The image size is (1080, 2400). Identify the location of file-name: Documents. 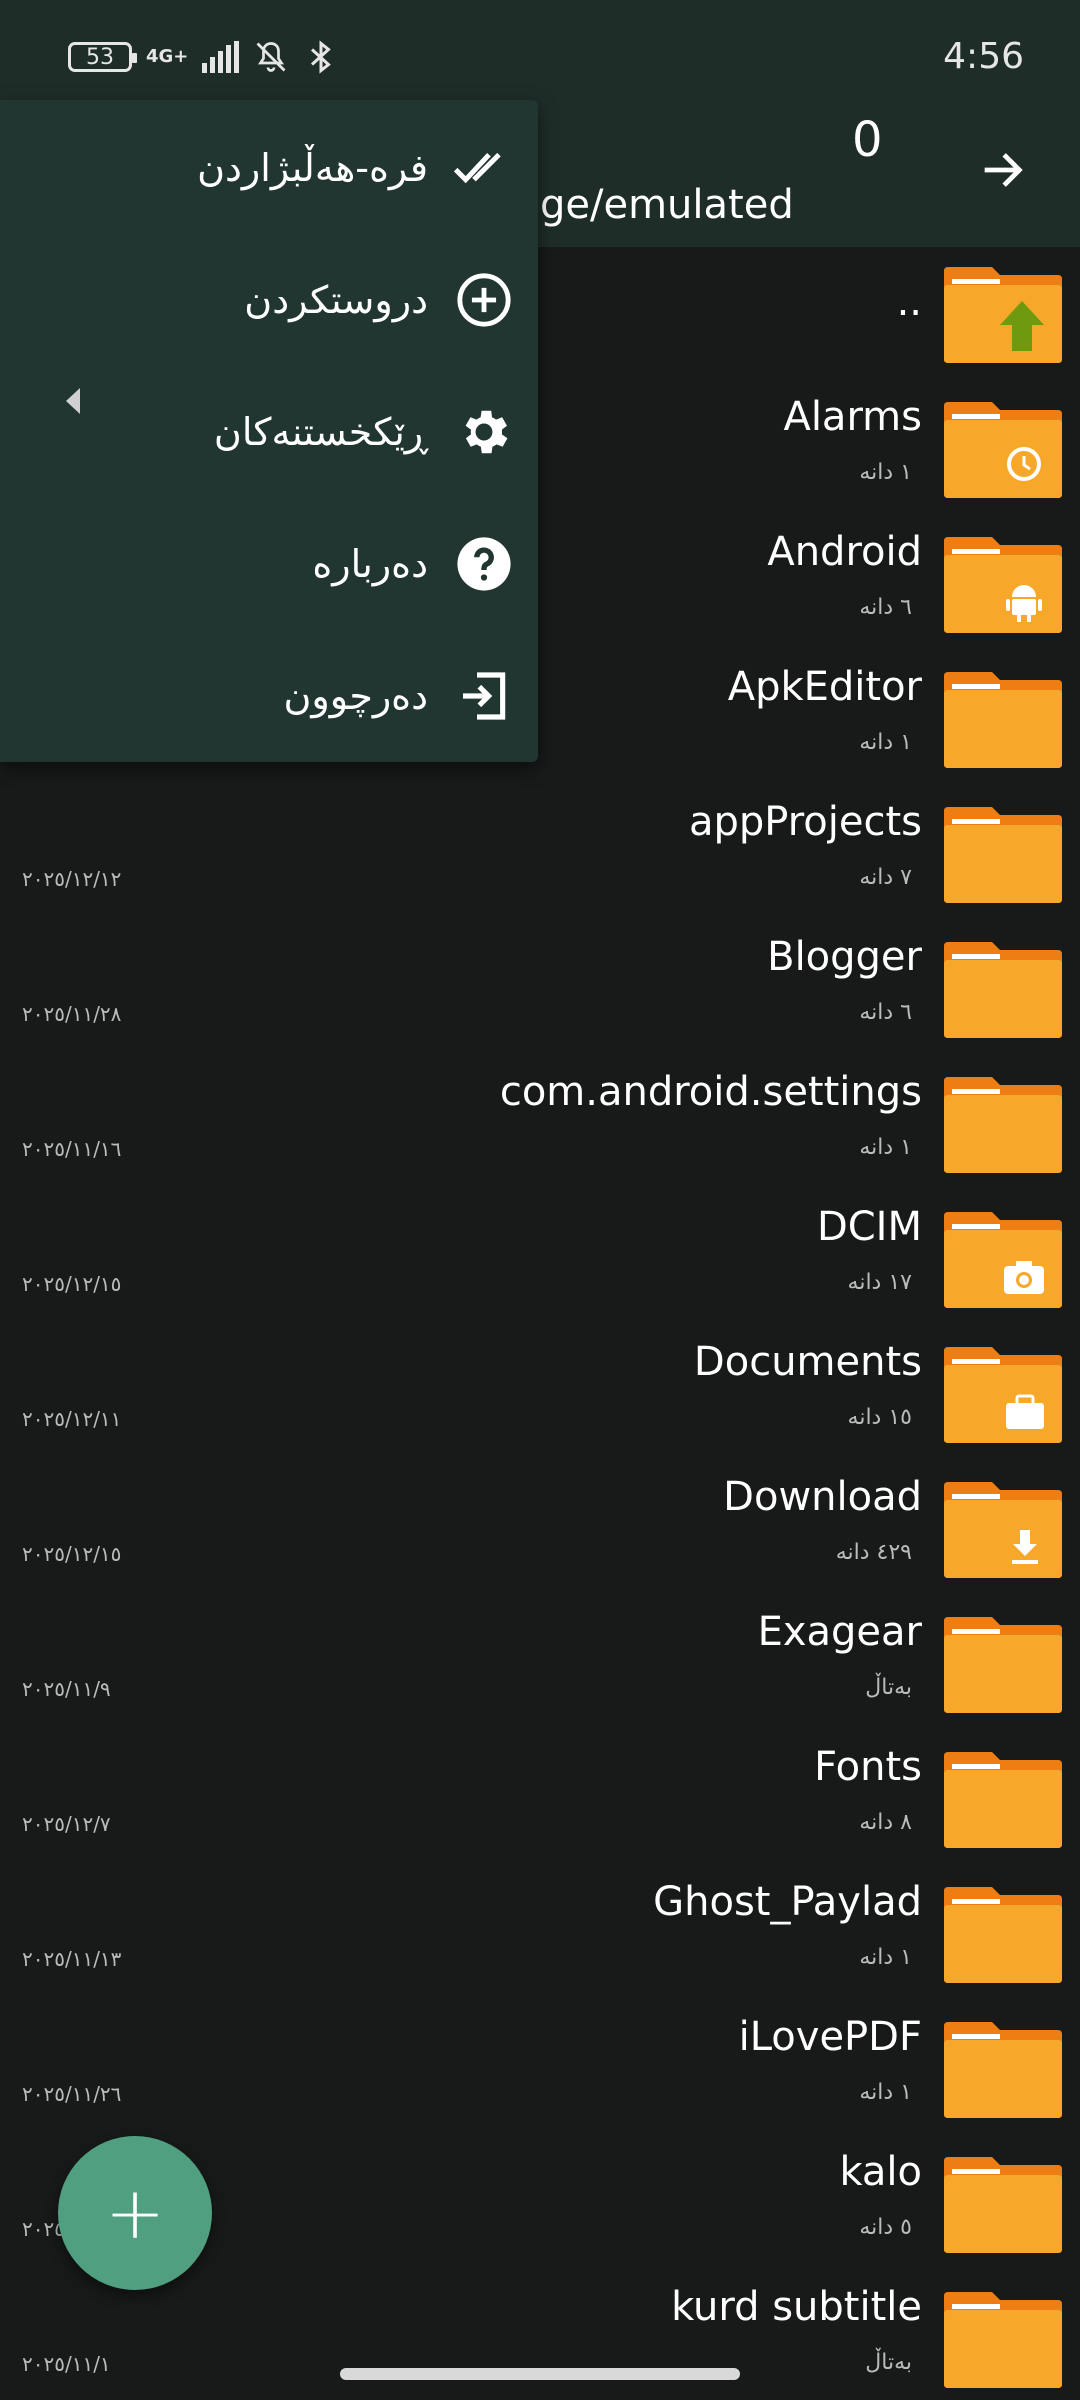
(807, 1362).